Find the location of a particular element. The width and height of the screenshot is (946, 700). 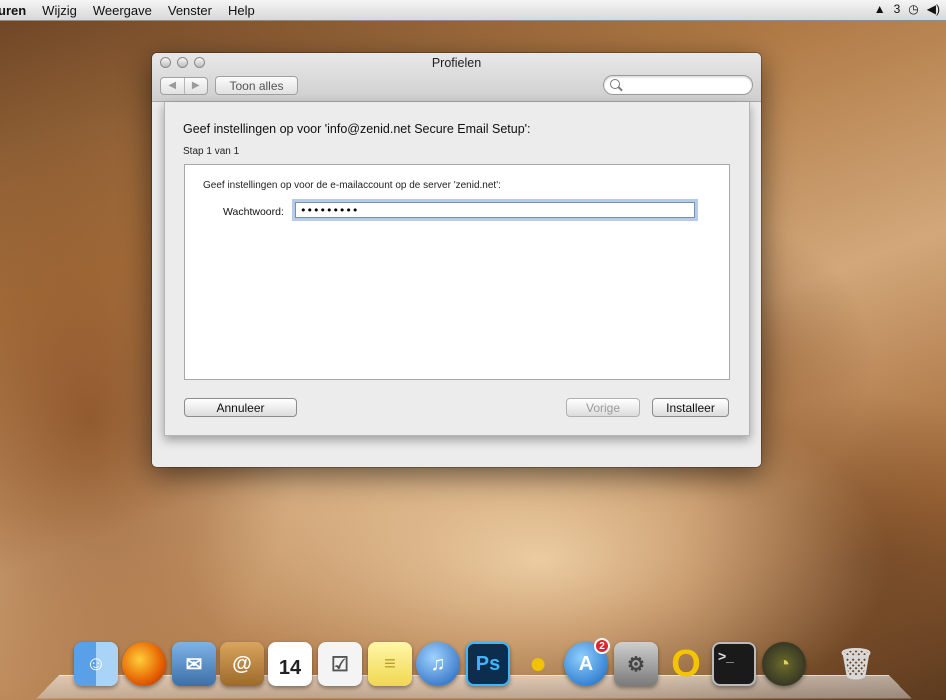

window-title: Profielen is located at coordinates (456, 63).